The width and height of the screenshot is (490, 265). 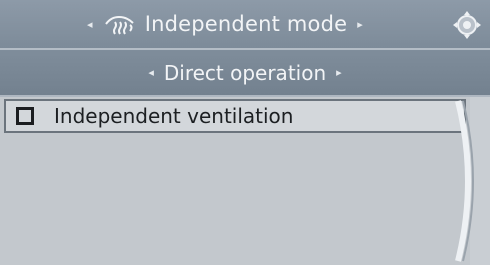 I want to click on arrow-left-icon: ◂, so click(x=90, y=24).